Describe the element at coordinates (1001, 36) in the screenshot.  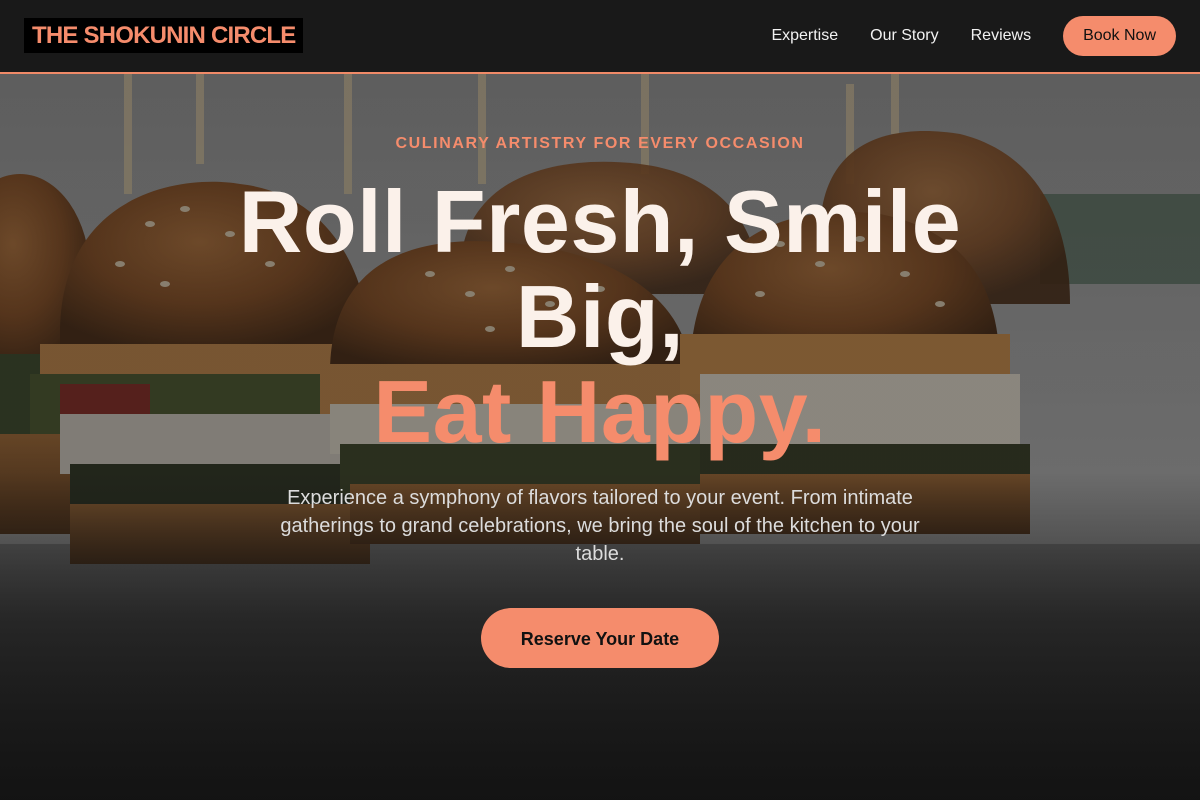
I see `nav-link-reviews: Reviews` at that location.